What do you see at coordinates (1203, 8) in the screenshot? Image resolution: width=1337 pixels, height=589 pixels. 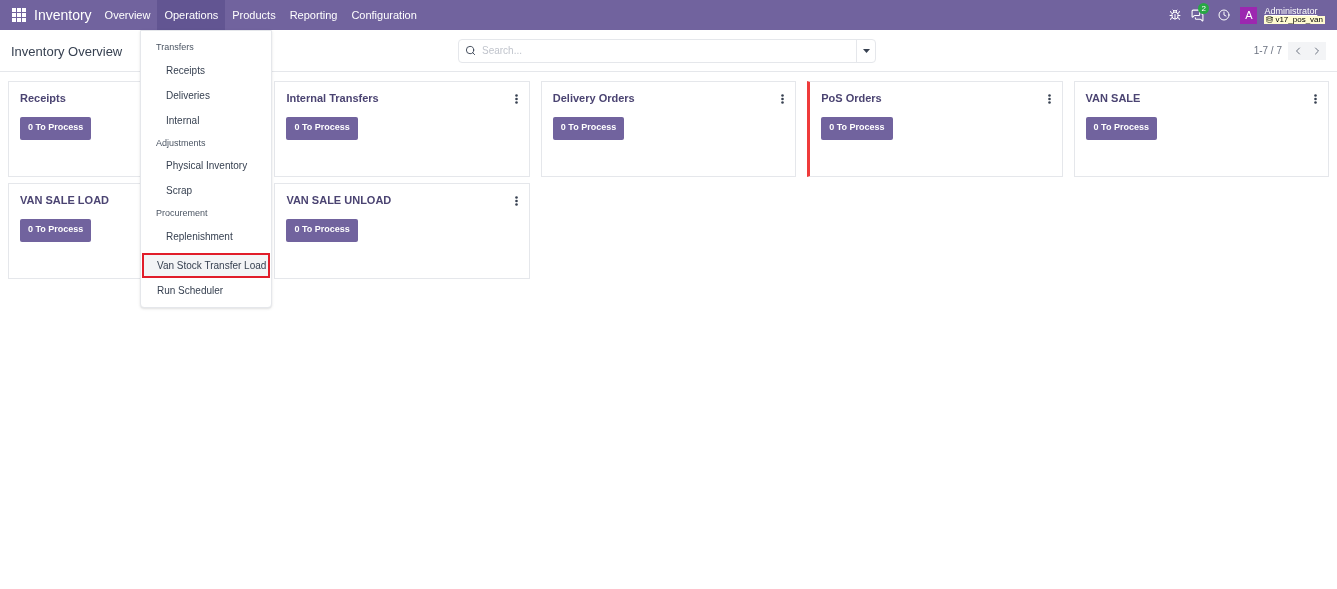 I see `notification-badge: 2` at bounding box center [1203, 8].